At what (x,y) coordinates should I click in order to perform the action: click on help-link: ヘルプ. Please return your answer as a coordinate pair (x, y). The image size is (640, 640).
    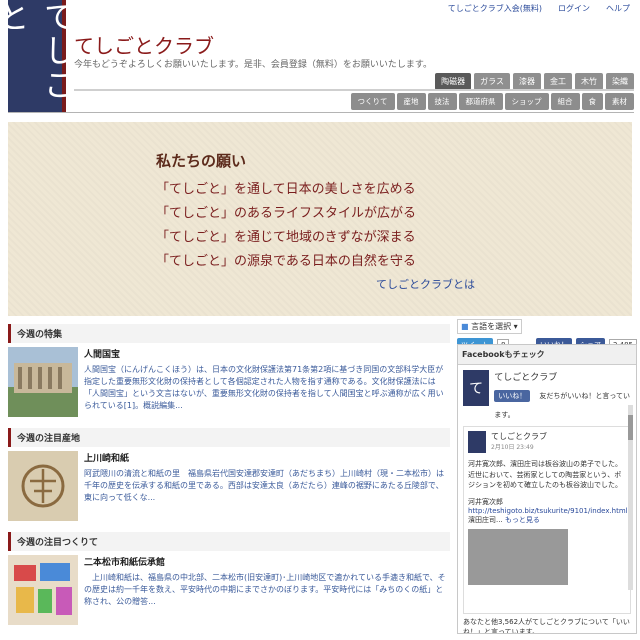
    Looking at the image, I should click on (618, 8).